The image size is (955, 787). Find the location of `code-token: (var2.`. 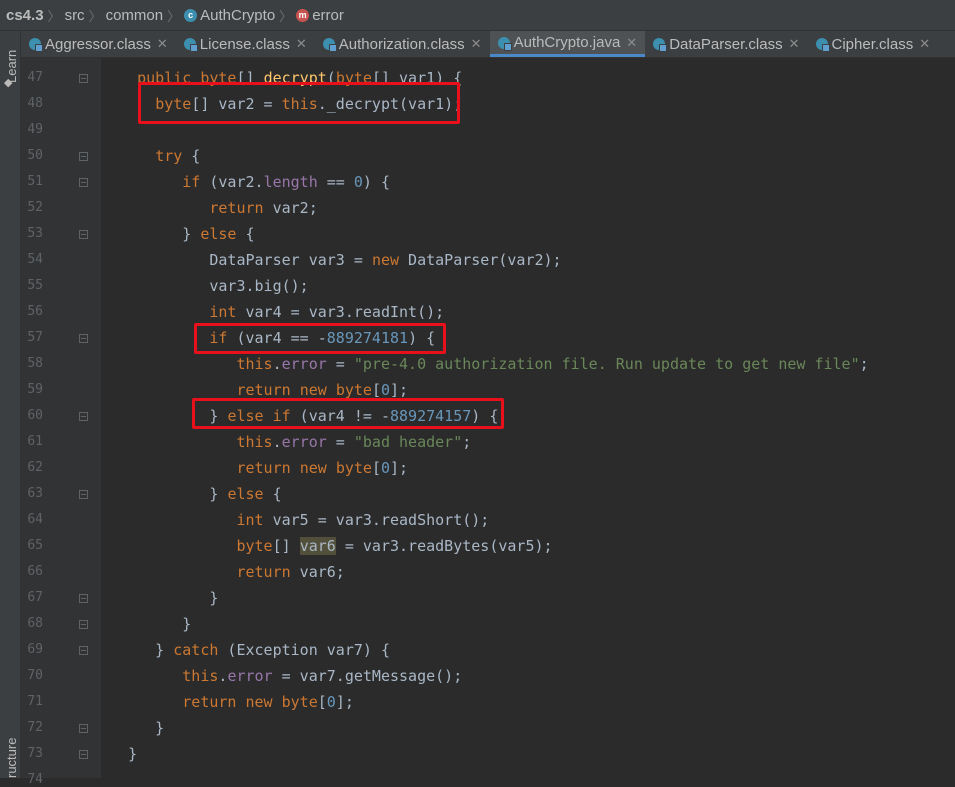

code-token: (var2. is located at coordinates (232, 182).